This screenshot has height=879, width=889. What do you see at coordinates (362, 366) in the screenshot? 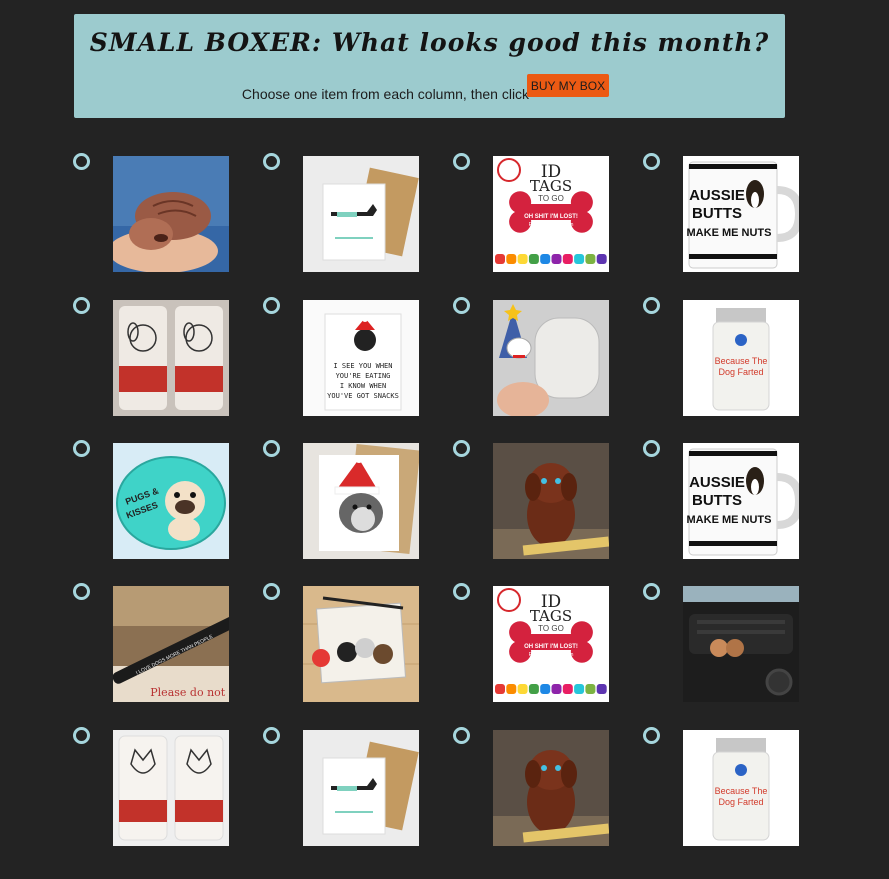
I see `image-text: I SEE YOU WHEN` at bounding box center [362, 366].